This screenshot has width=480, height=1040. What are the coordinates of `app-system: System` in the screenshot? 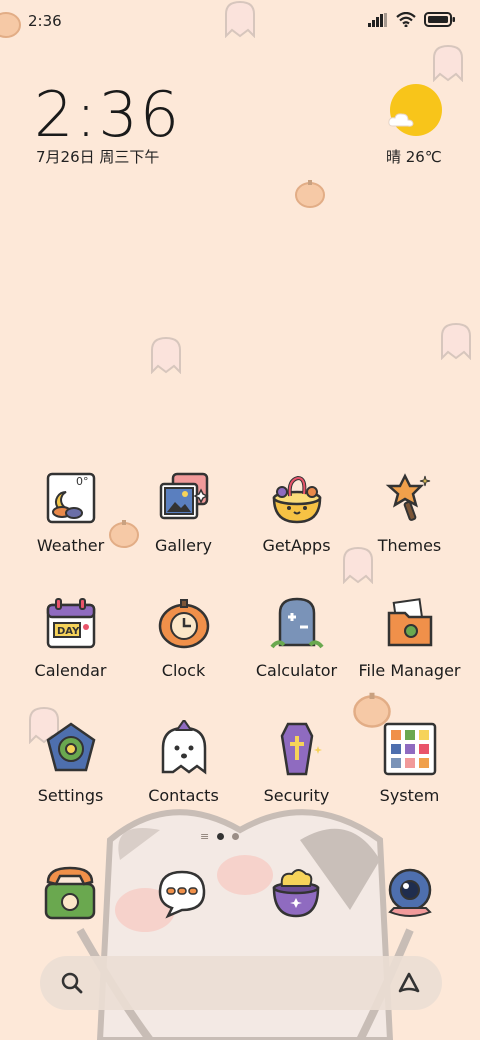 It's located at (409, 775).